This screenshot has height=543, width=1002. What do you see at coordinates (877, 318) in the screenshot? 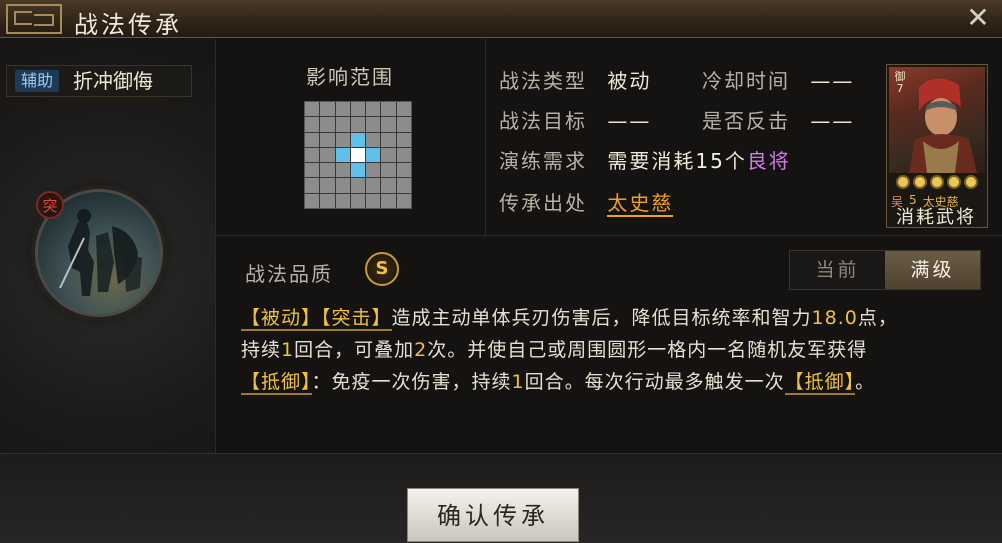
I see `description-text: 点，` at bounding box center [877, 318].